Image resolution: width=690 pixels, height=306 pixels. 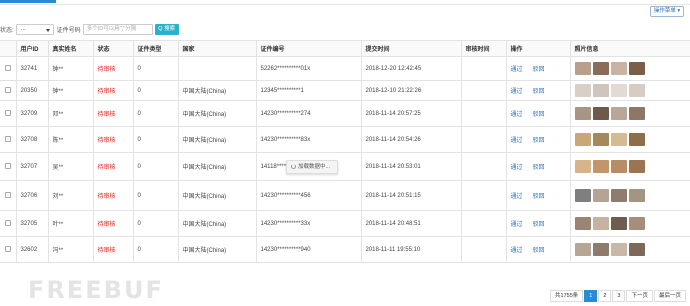 What do you see at coordinates (667, 11) in the screenshot?
I see `operations-menu-button: 操作菜单 ▾` at bounding box center [667, 11].